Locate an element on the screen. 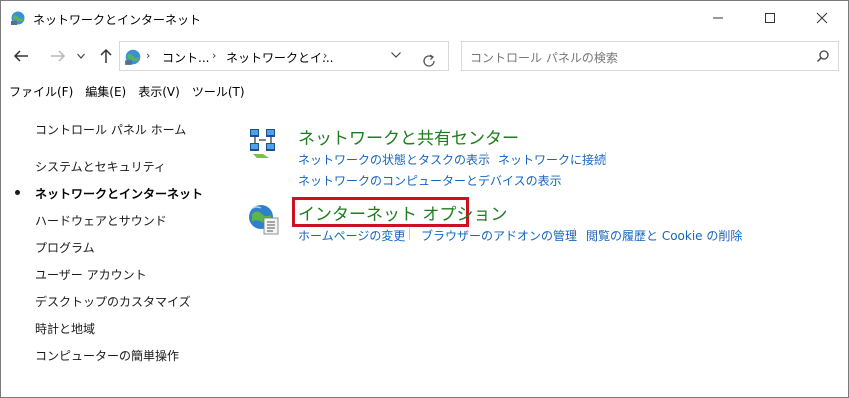 The height and width of the screenshot is (398, 849). connect-to-network-link: ネットワークに接続 is located at coordinates (552, 159).